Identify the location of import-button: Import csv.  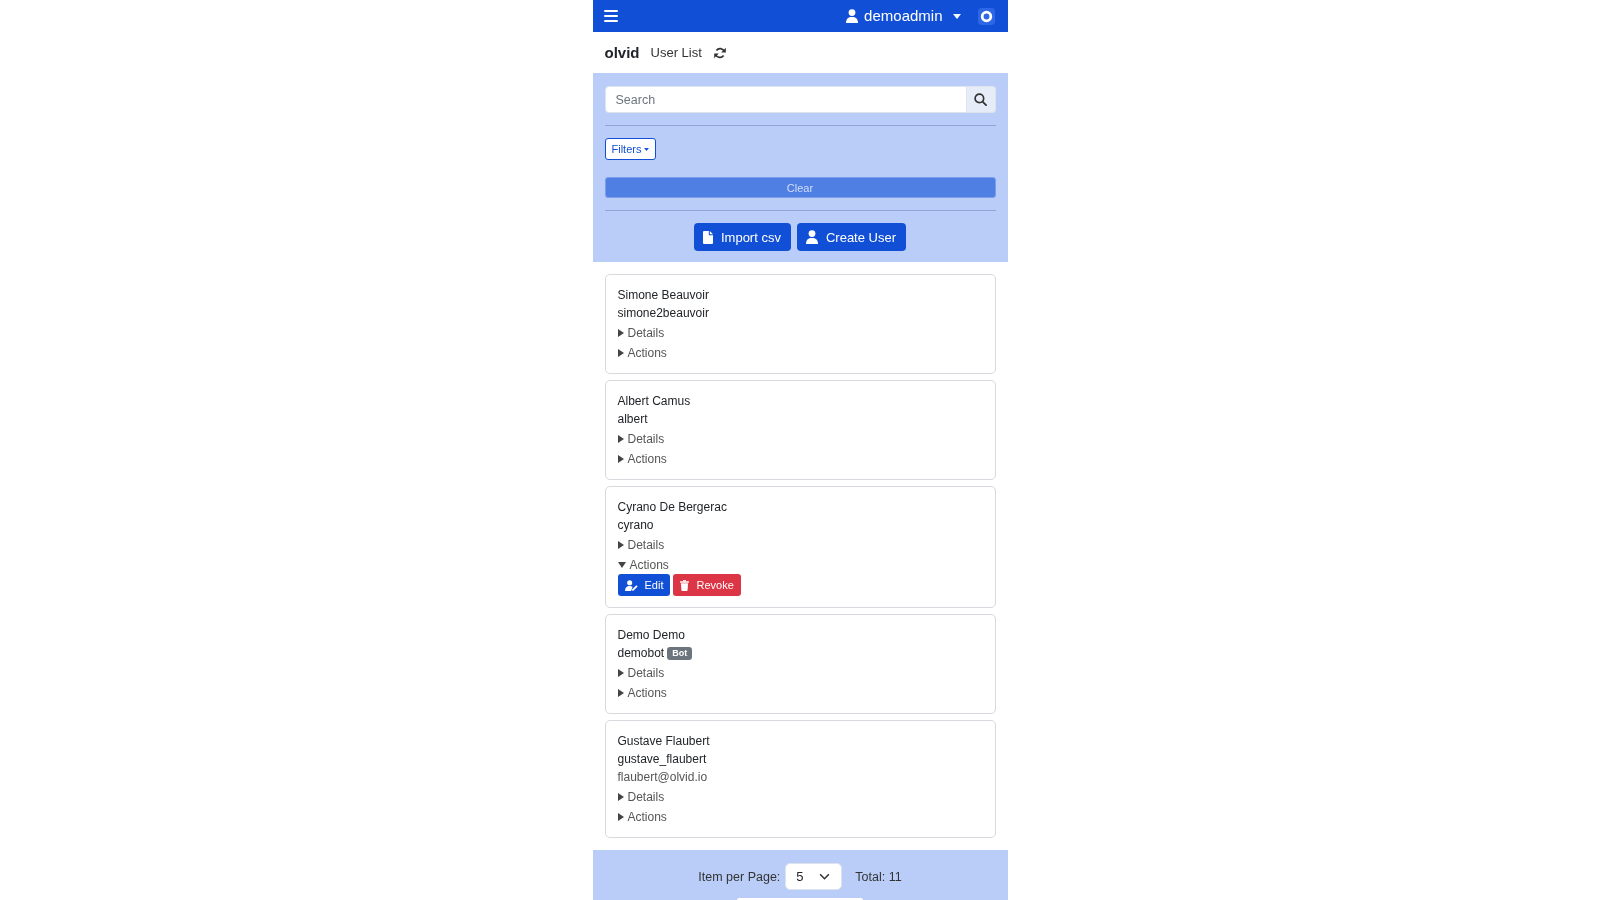
(742, 237).